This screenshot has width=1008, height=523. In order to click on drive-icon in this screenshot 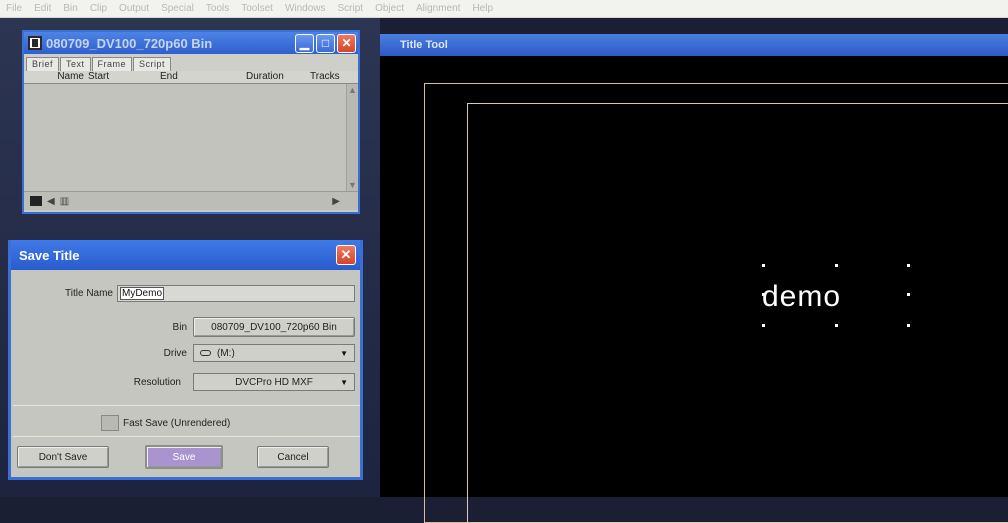, I will do `click(205, 353)`.